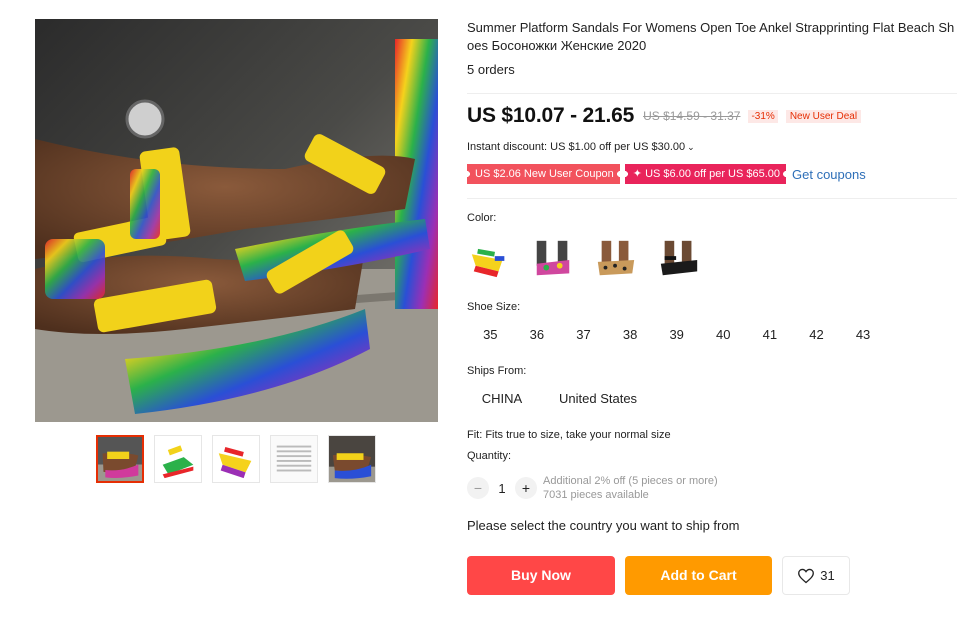 This screenshot has height=621, width=962. Describe the element at coordinates (863, 335) in the screenshot. I see `size-option: 43` at that location.